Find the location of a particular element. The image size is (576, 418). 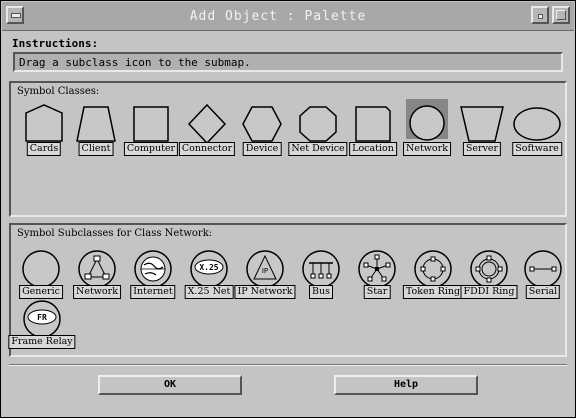

class-connector: Connector is located at coordinates (207, 135).